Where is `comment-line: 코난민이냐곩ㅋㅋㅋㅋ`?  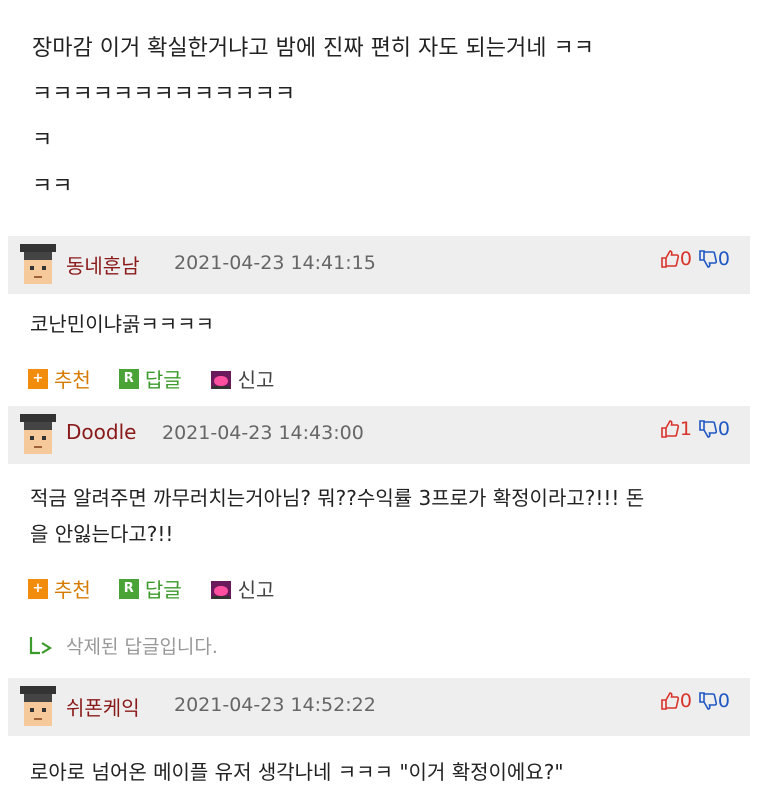
comment-line: 코난민이냐곩ㅋㅋㅋㅋ is located at coordinates (122, 324).